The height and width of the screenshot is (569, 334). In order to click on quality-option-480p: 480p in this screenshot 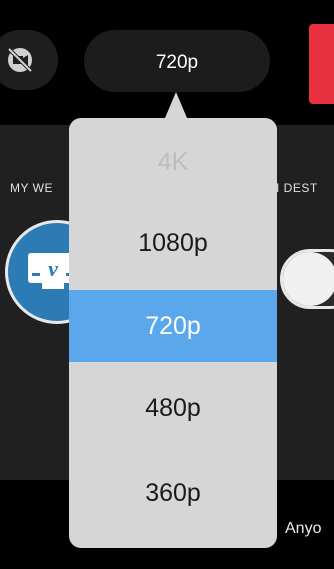, I will do `click(173, 408)`.